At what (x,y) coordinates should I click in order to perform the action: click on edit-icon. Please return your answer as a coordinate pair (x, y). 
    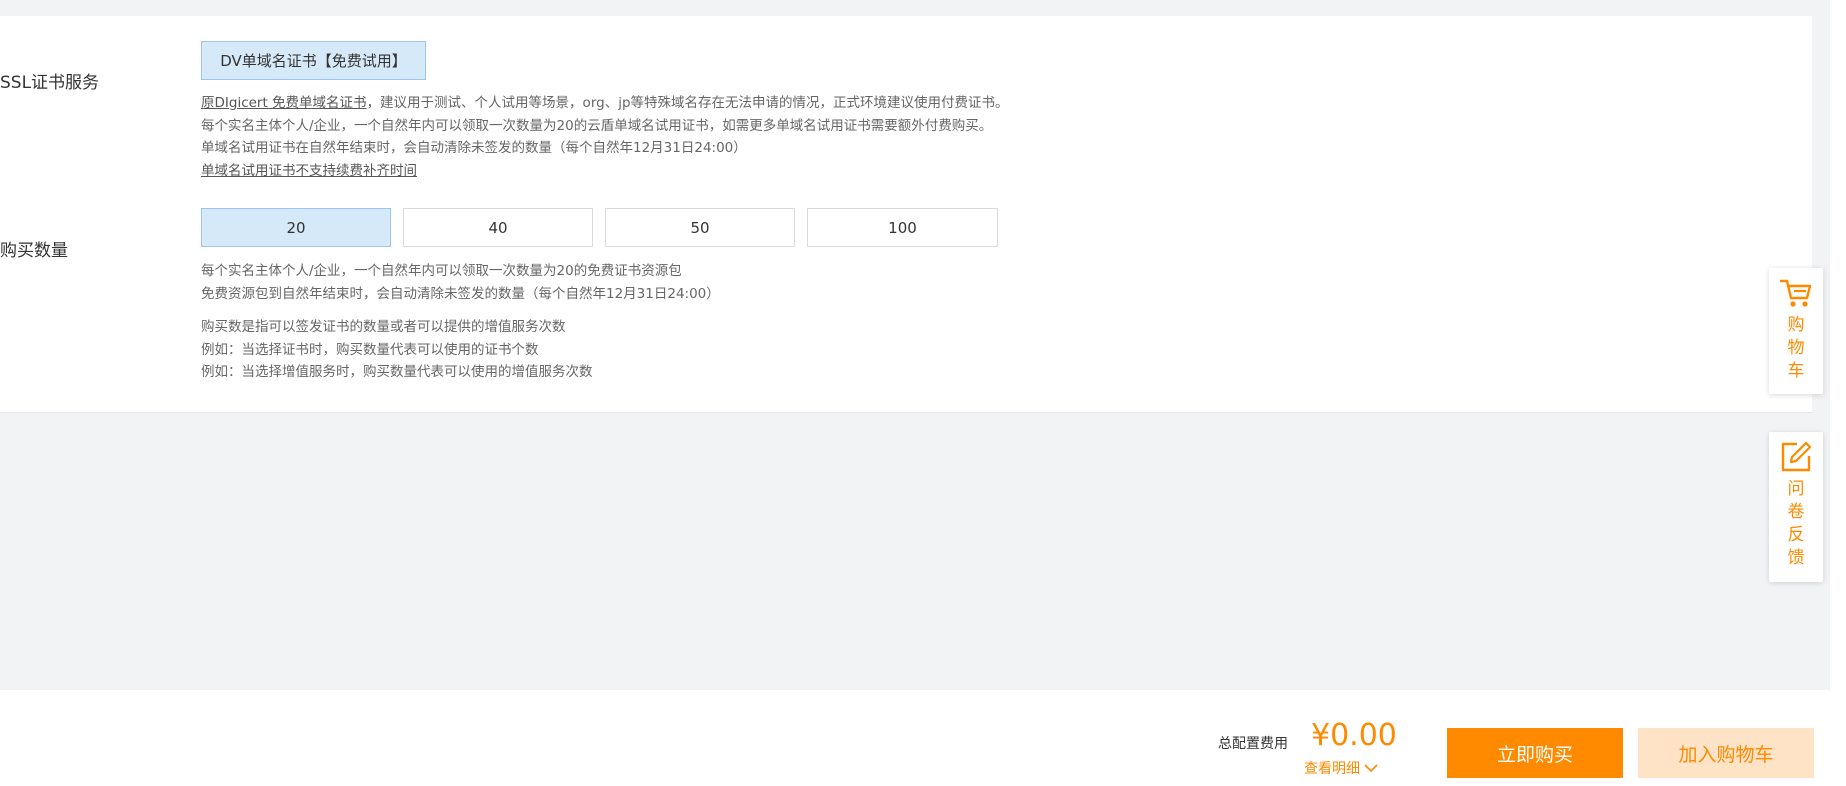
    Looking at the image, I should click on (1796, 456).